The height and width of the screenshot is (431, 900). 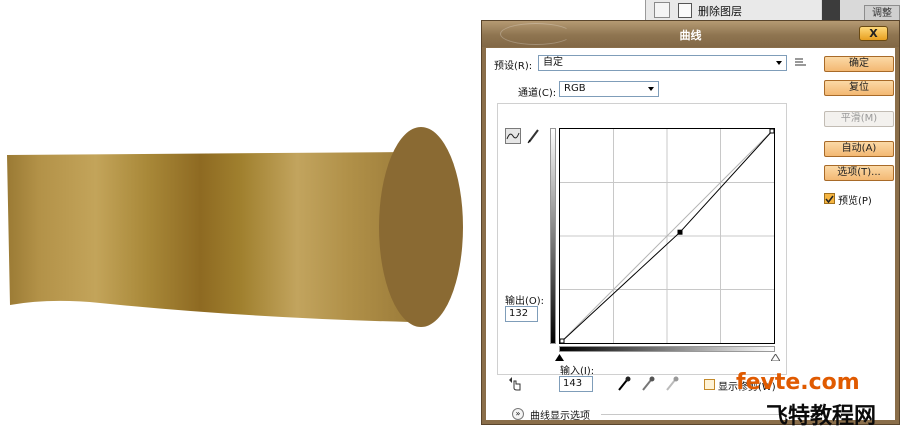 I want to click on panel-divider, so click(x=831, y=11).